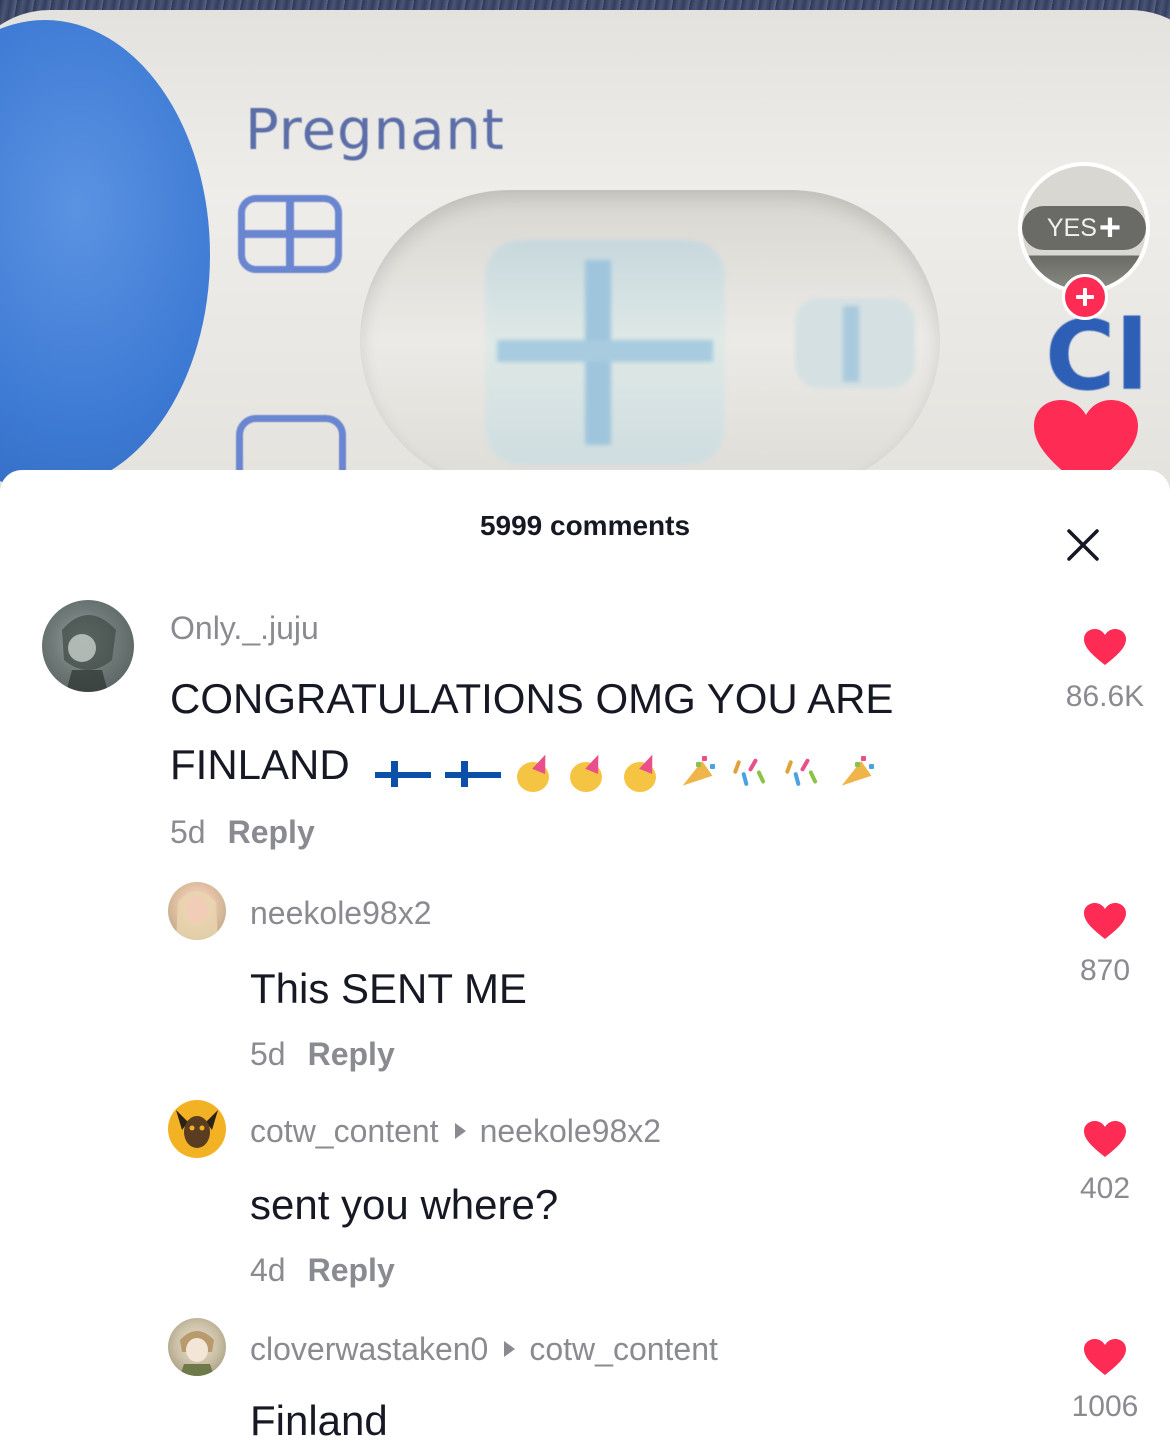 This screenshot has height=1444, width=1170. Describe the element at coordinates (340, 913) in the screenshot. I see `comment-username: neekole98x2` at that location.